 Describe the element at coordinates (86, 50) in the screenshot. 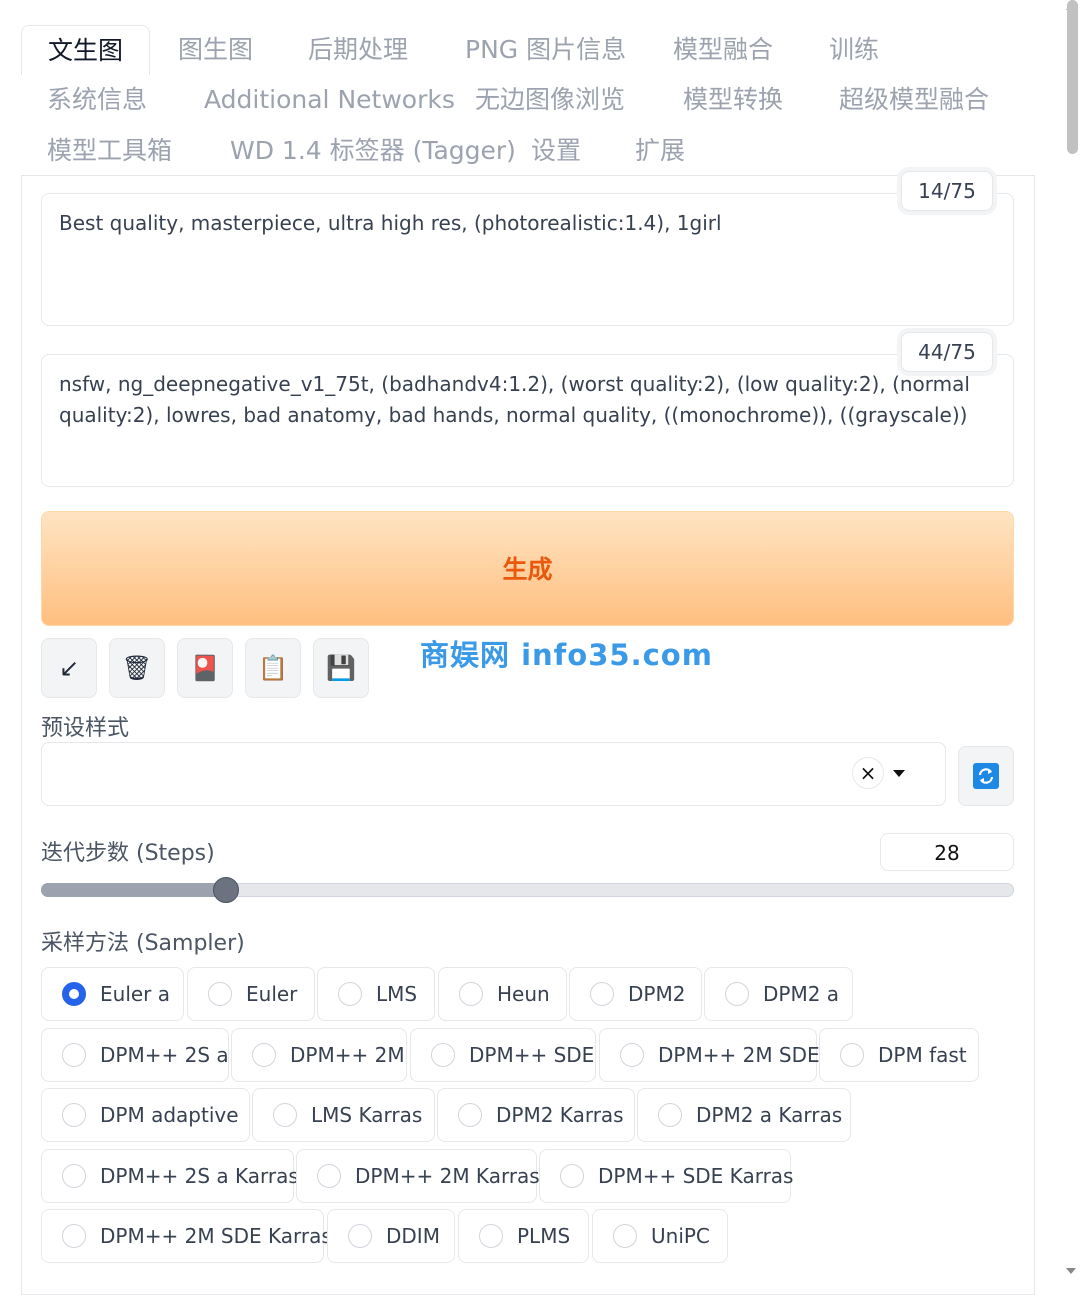

I see `tab-txt2img: 文生图` at that location.